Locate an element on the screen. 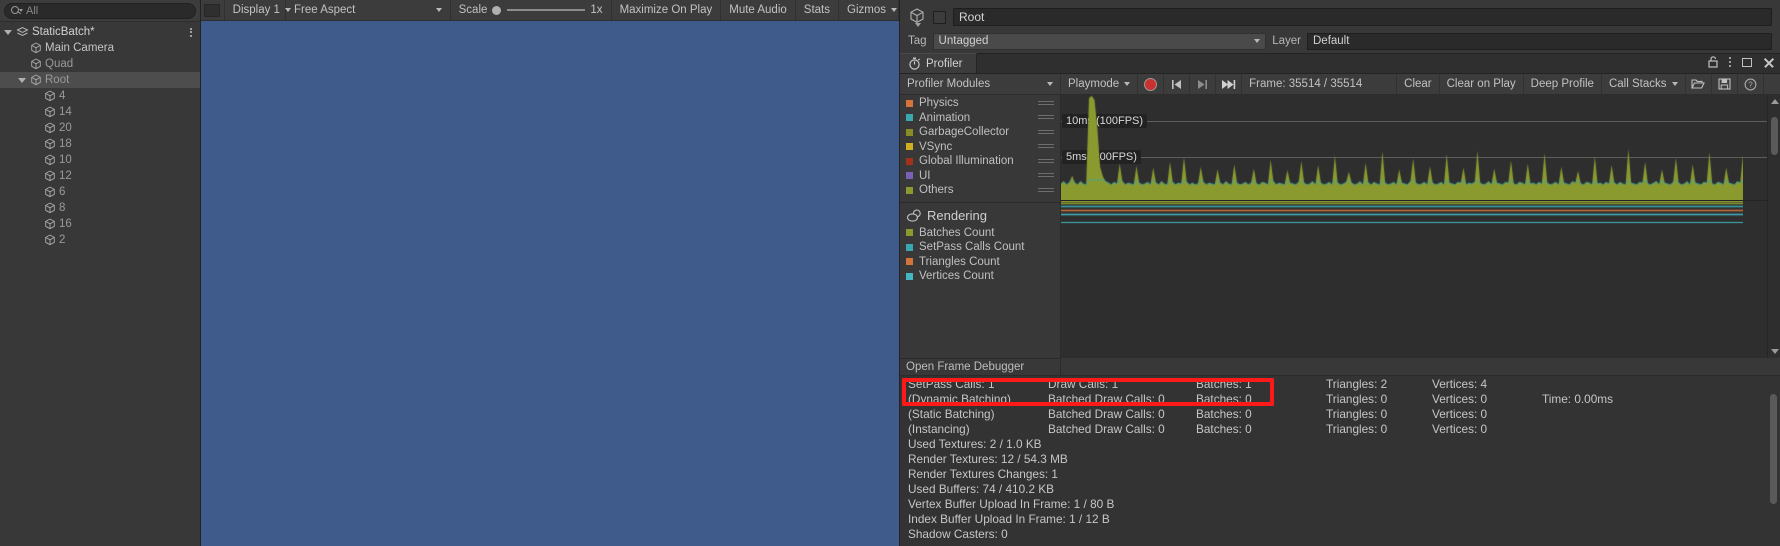  cpu-module-garbagecollector: GarbageCollector is located at coordinates (980, 132).